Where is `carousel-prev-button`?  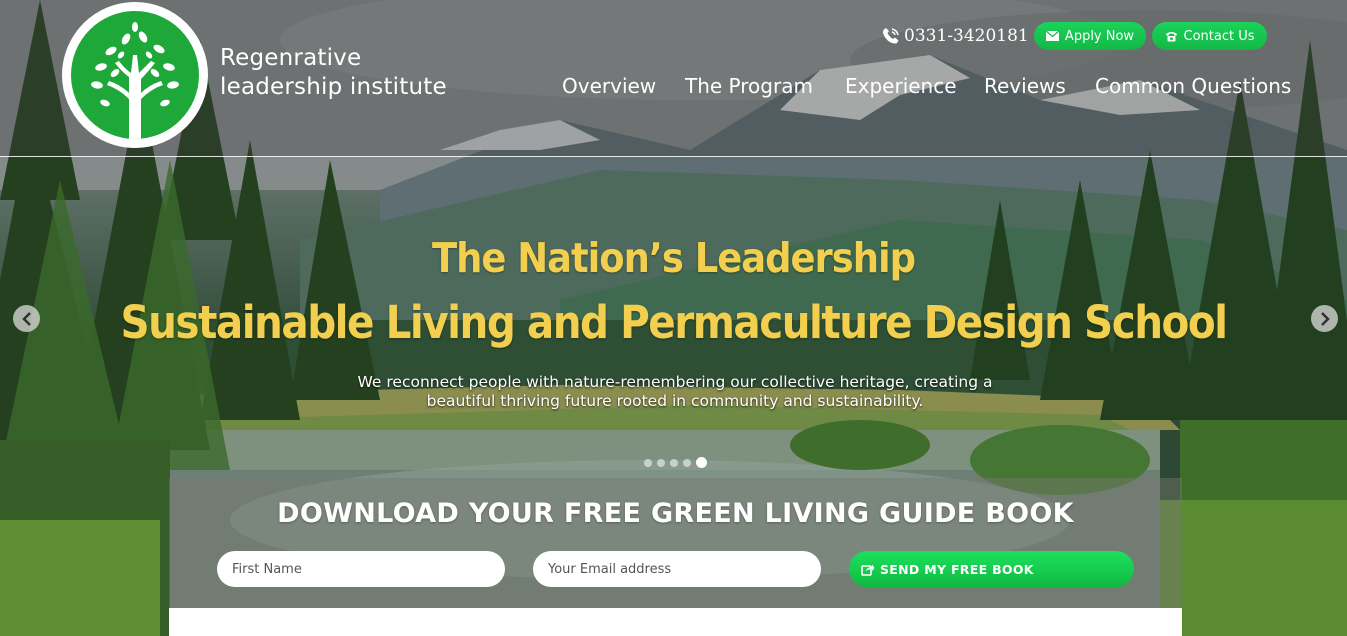
carousel-prev-button is located at coordinates (26, 318).